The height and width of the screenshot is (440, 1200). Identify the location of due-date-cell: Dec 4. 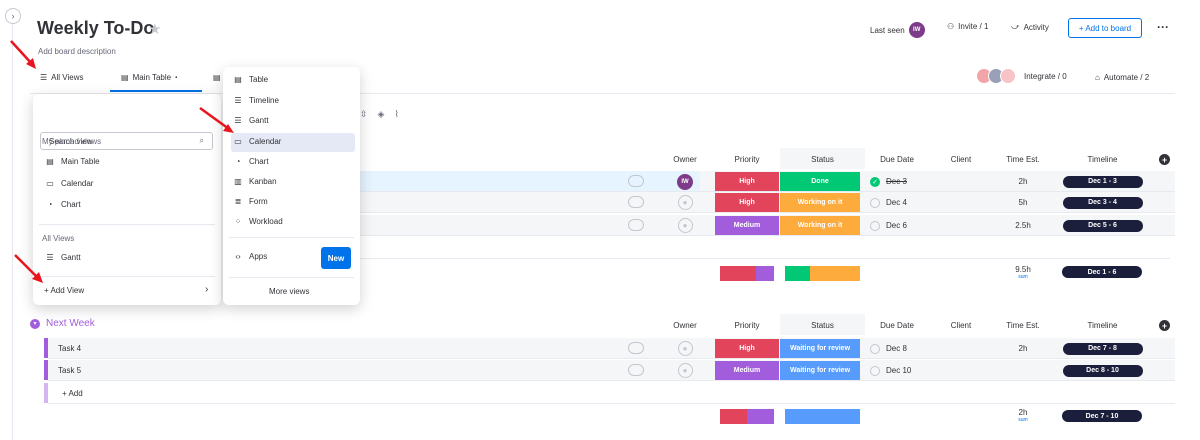
(897, 202).